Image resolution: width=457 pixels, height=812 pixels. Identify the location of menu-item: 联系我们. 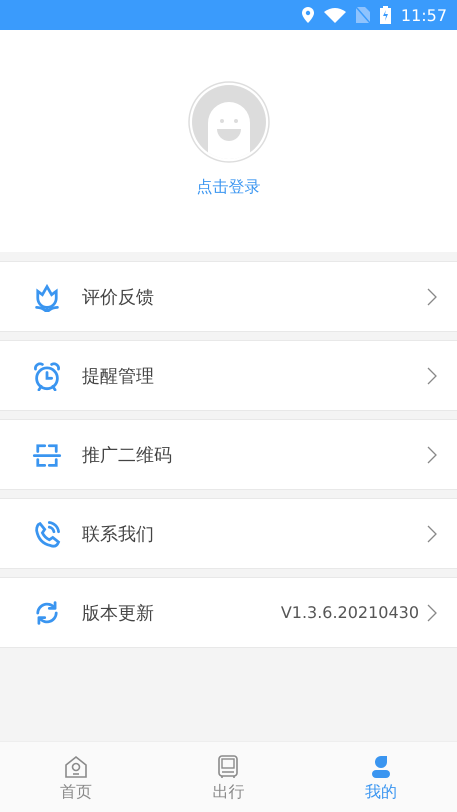
(228, 533).